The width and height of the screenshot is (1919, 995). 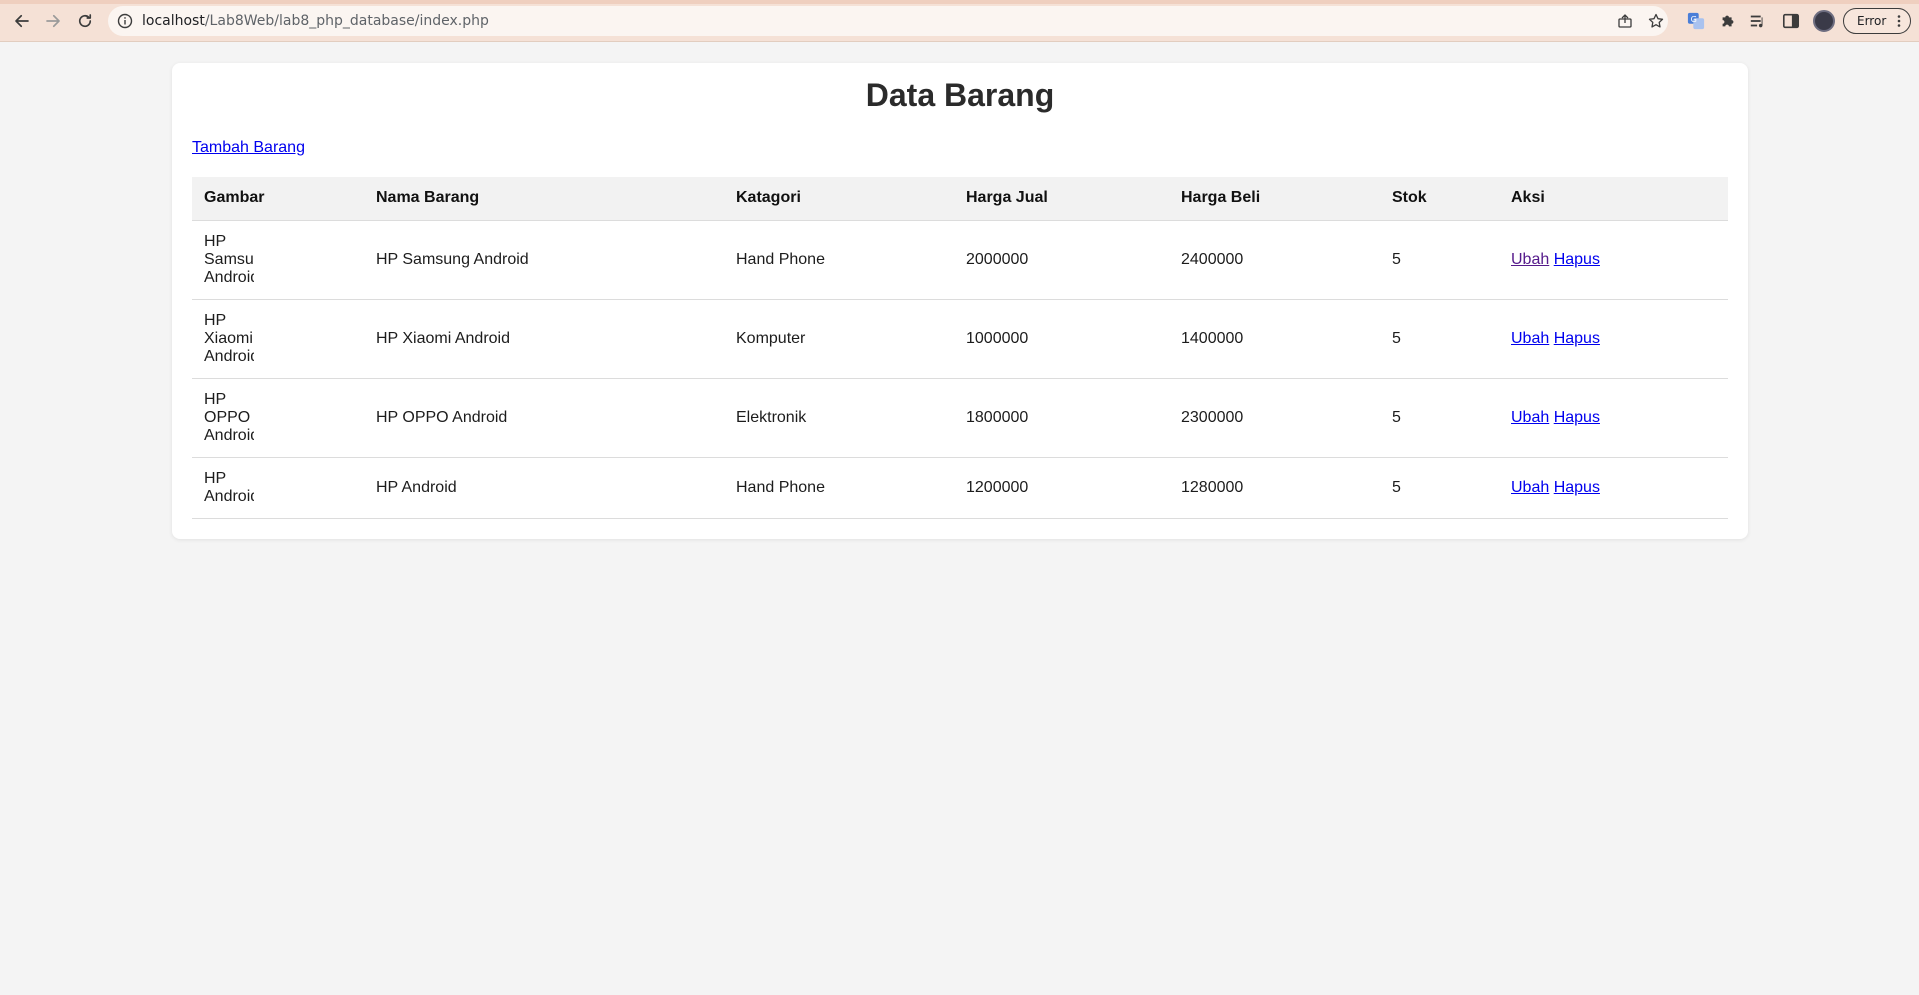 What do you see at coordinates (1061, 260) in the screenshot?
I see `item-sell-price: 2000000` at bounding box center [1061, 260].